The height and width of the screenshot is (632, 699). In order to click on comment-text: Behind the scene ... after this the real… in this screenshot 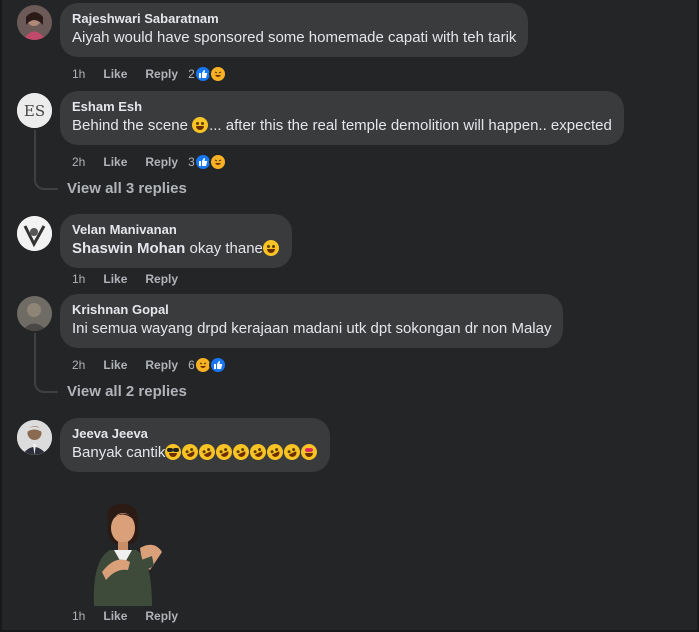, I will do `click(342, 126)`.